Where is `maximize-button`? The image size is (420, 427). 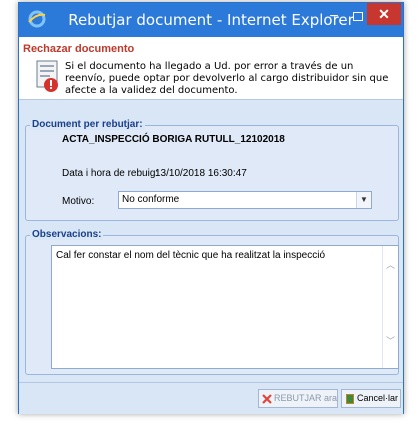 maximize-button is located at coordinates (358, 18).